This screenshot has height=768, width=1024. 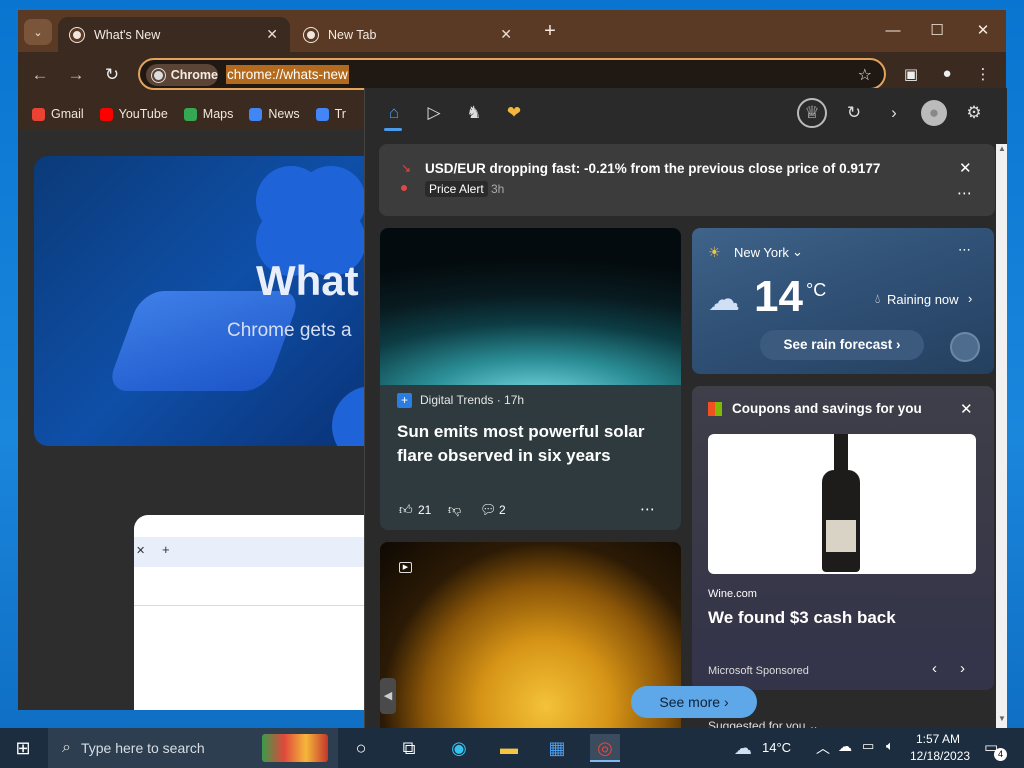 I want to click on partly-cloudy-icon: ☀, so click(x=714, y=252).